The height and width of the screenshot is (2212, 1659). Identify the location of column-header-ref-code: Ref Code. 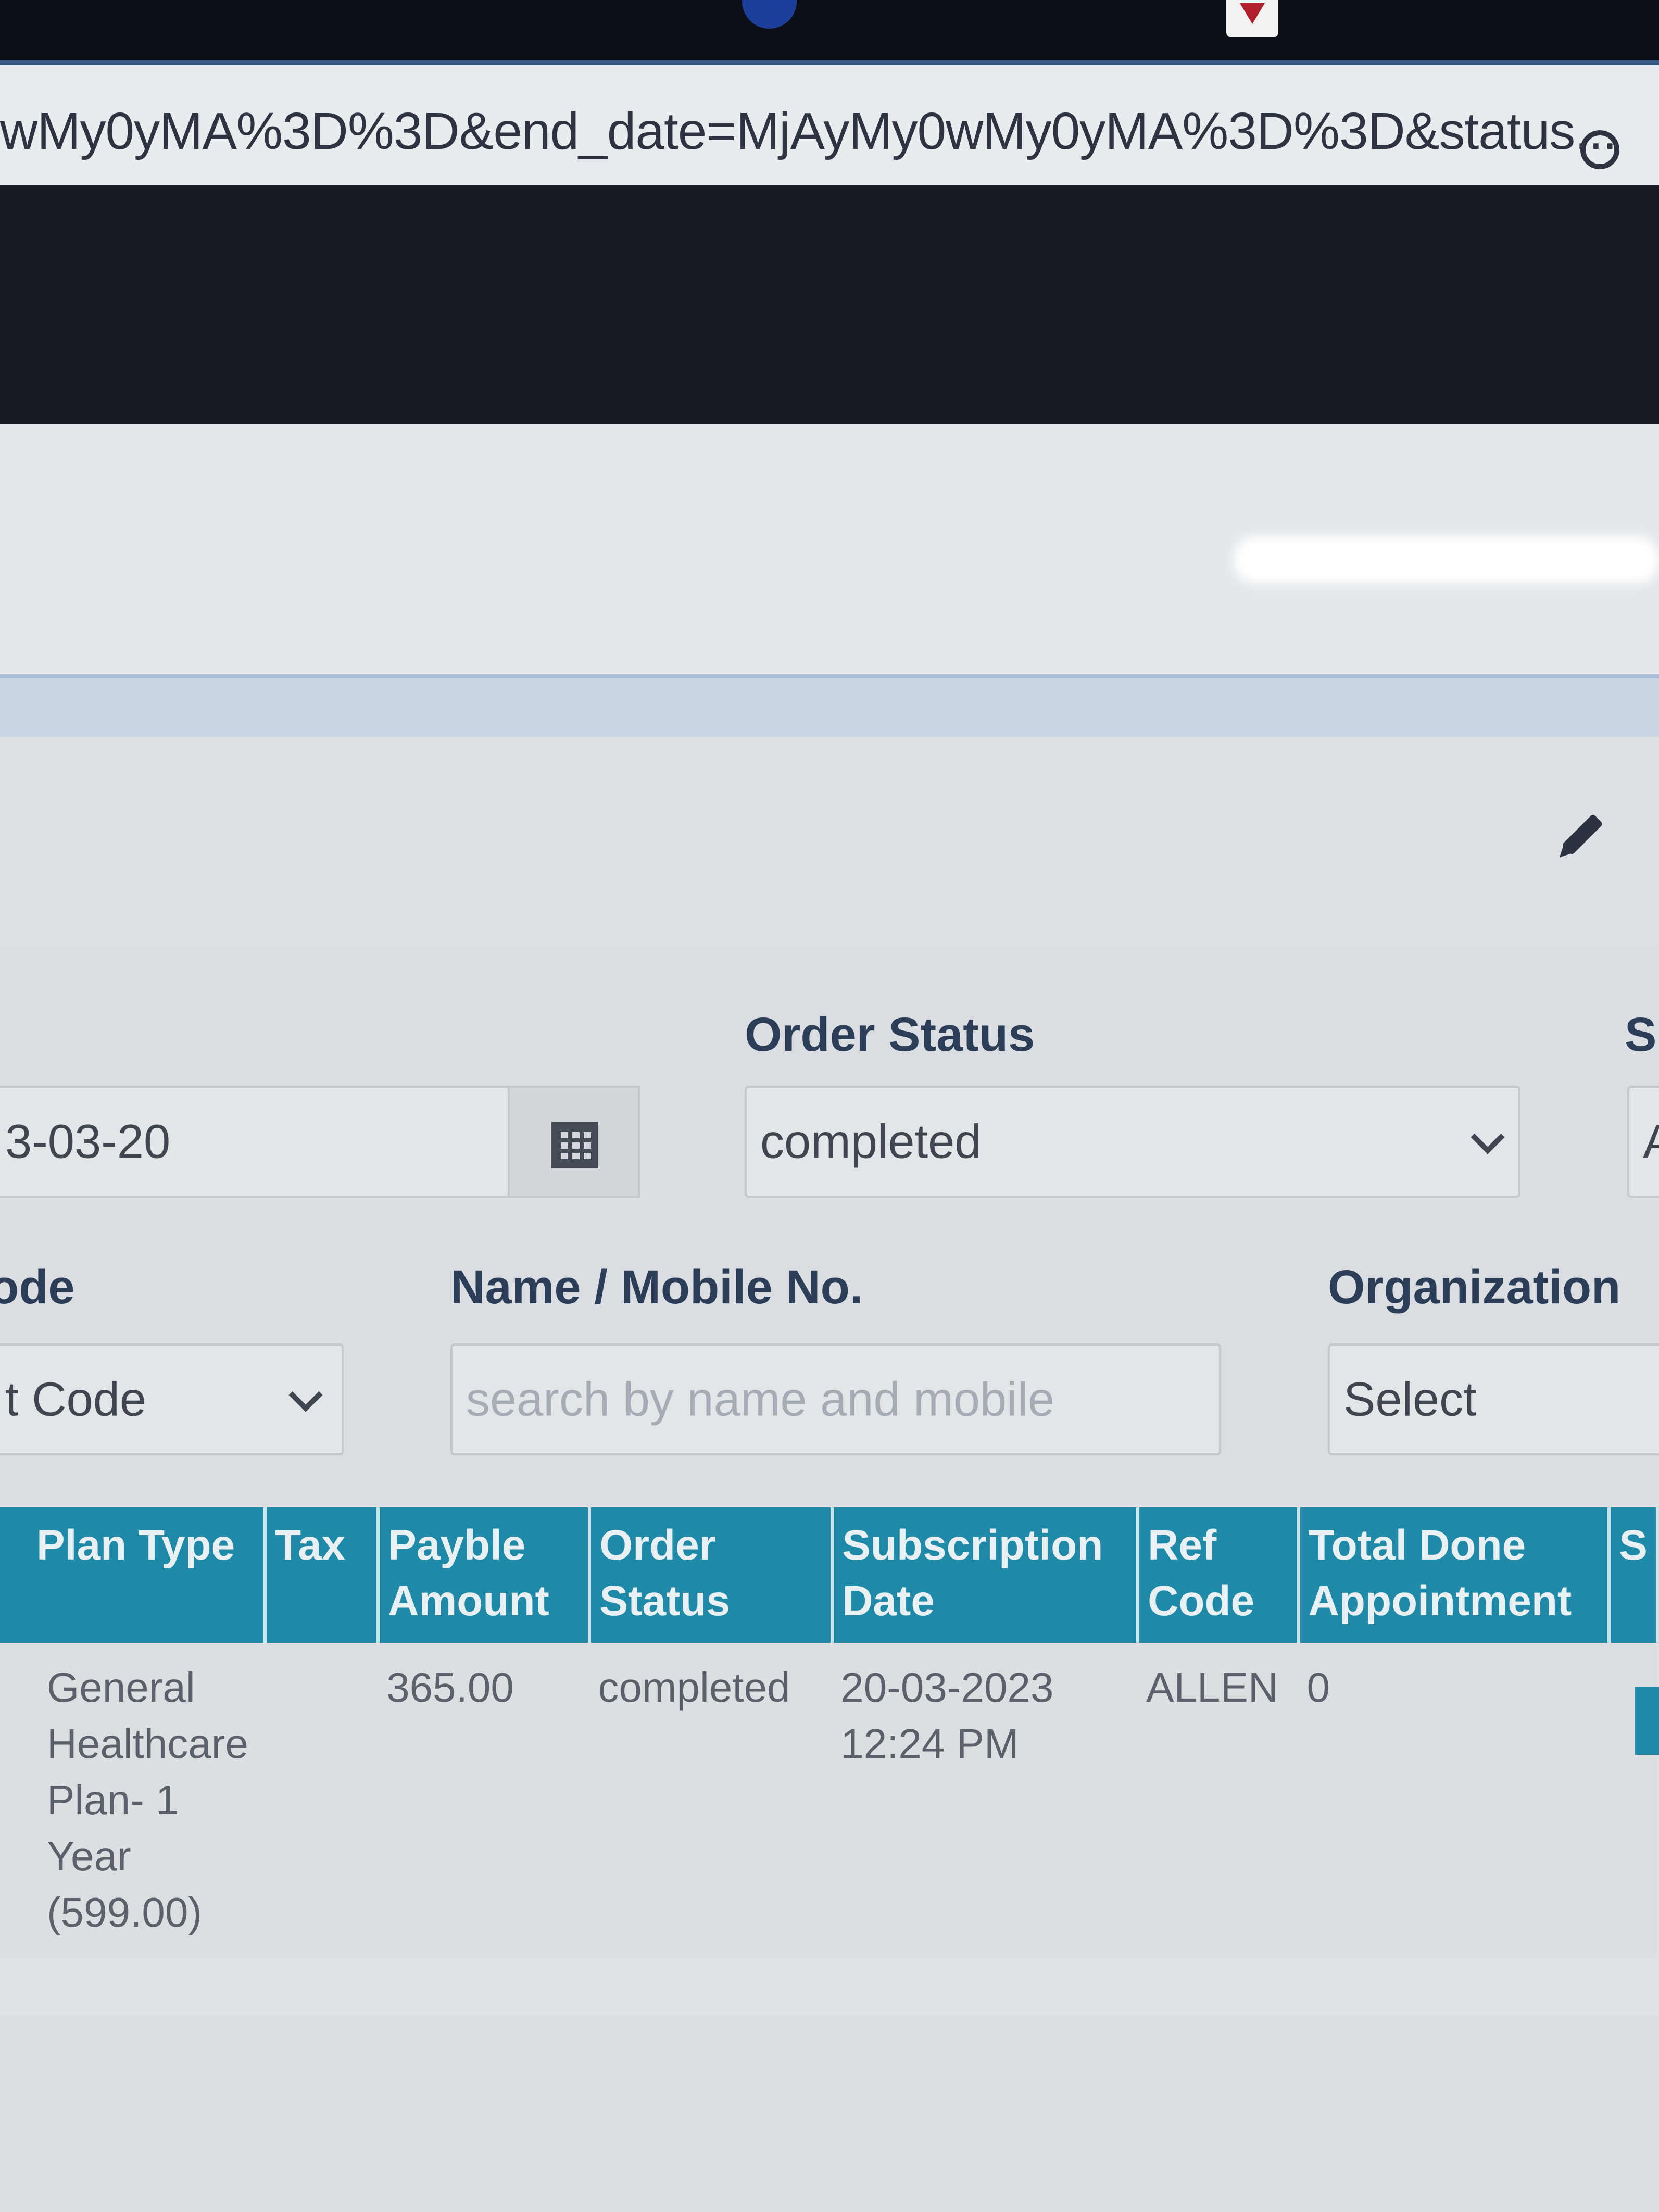
(1219, 1575).